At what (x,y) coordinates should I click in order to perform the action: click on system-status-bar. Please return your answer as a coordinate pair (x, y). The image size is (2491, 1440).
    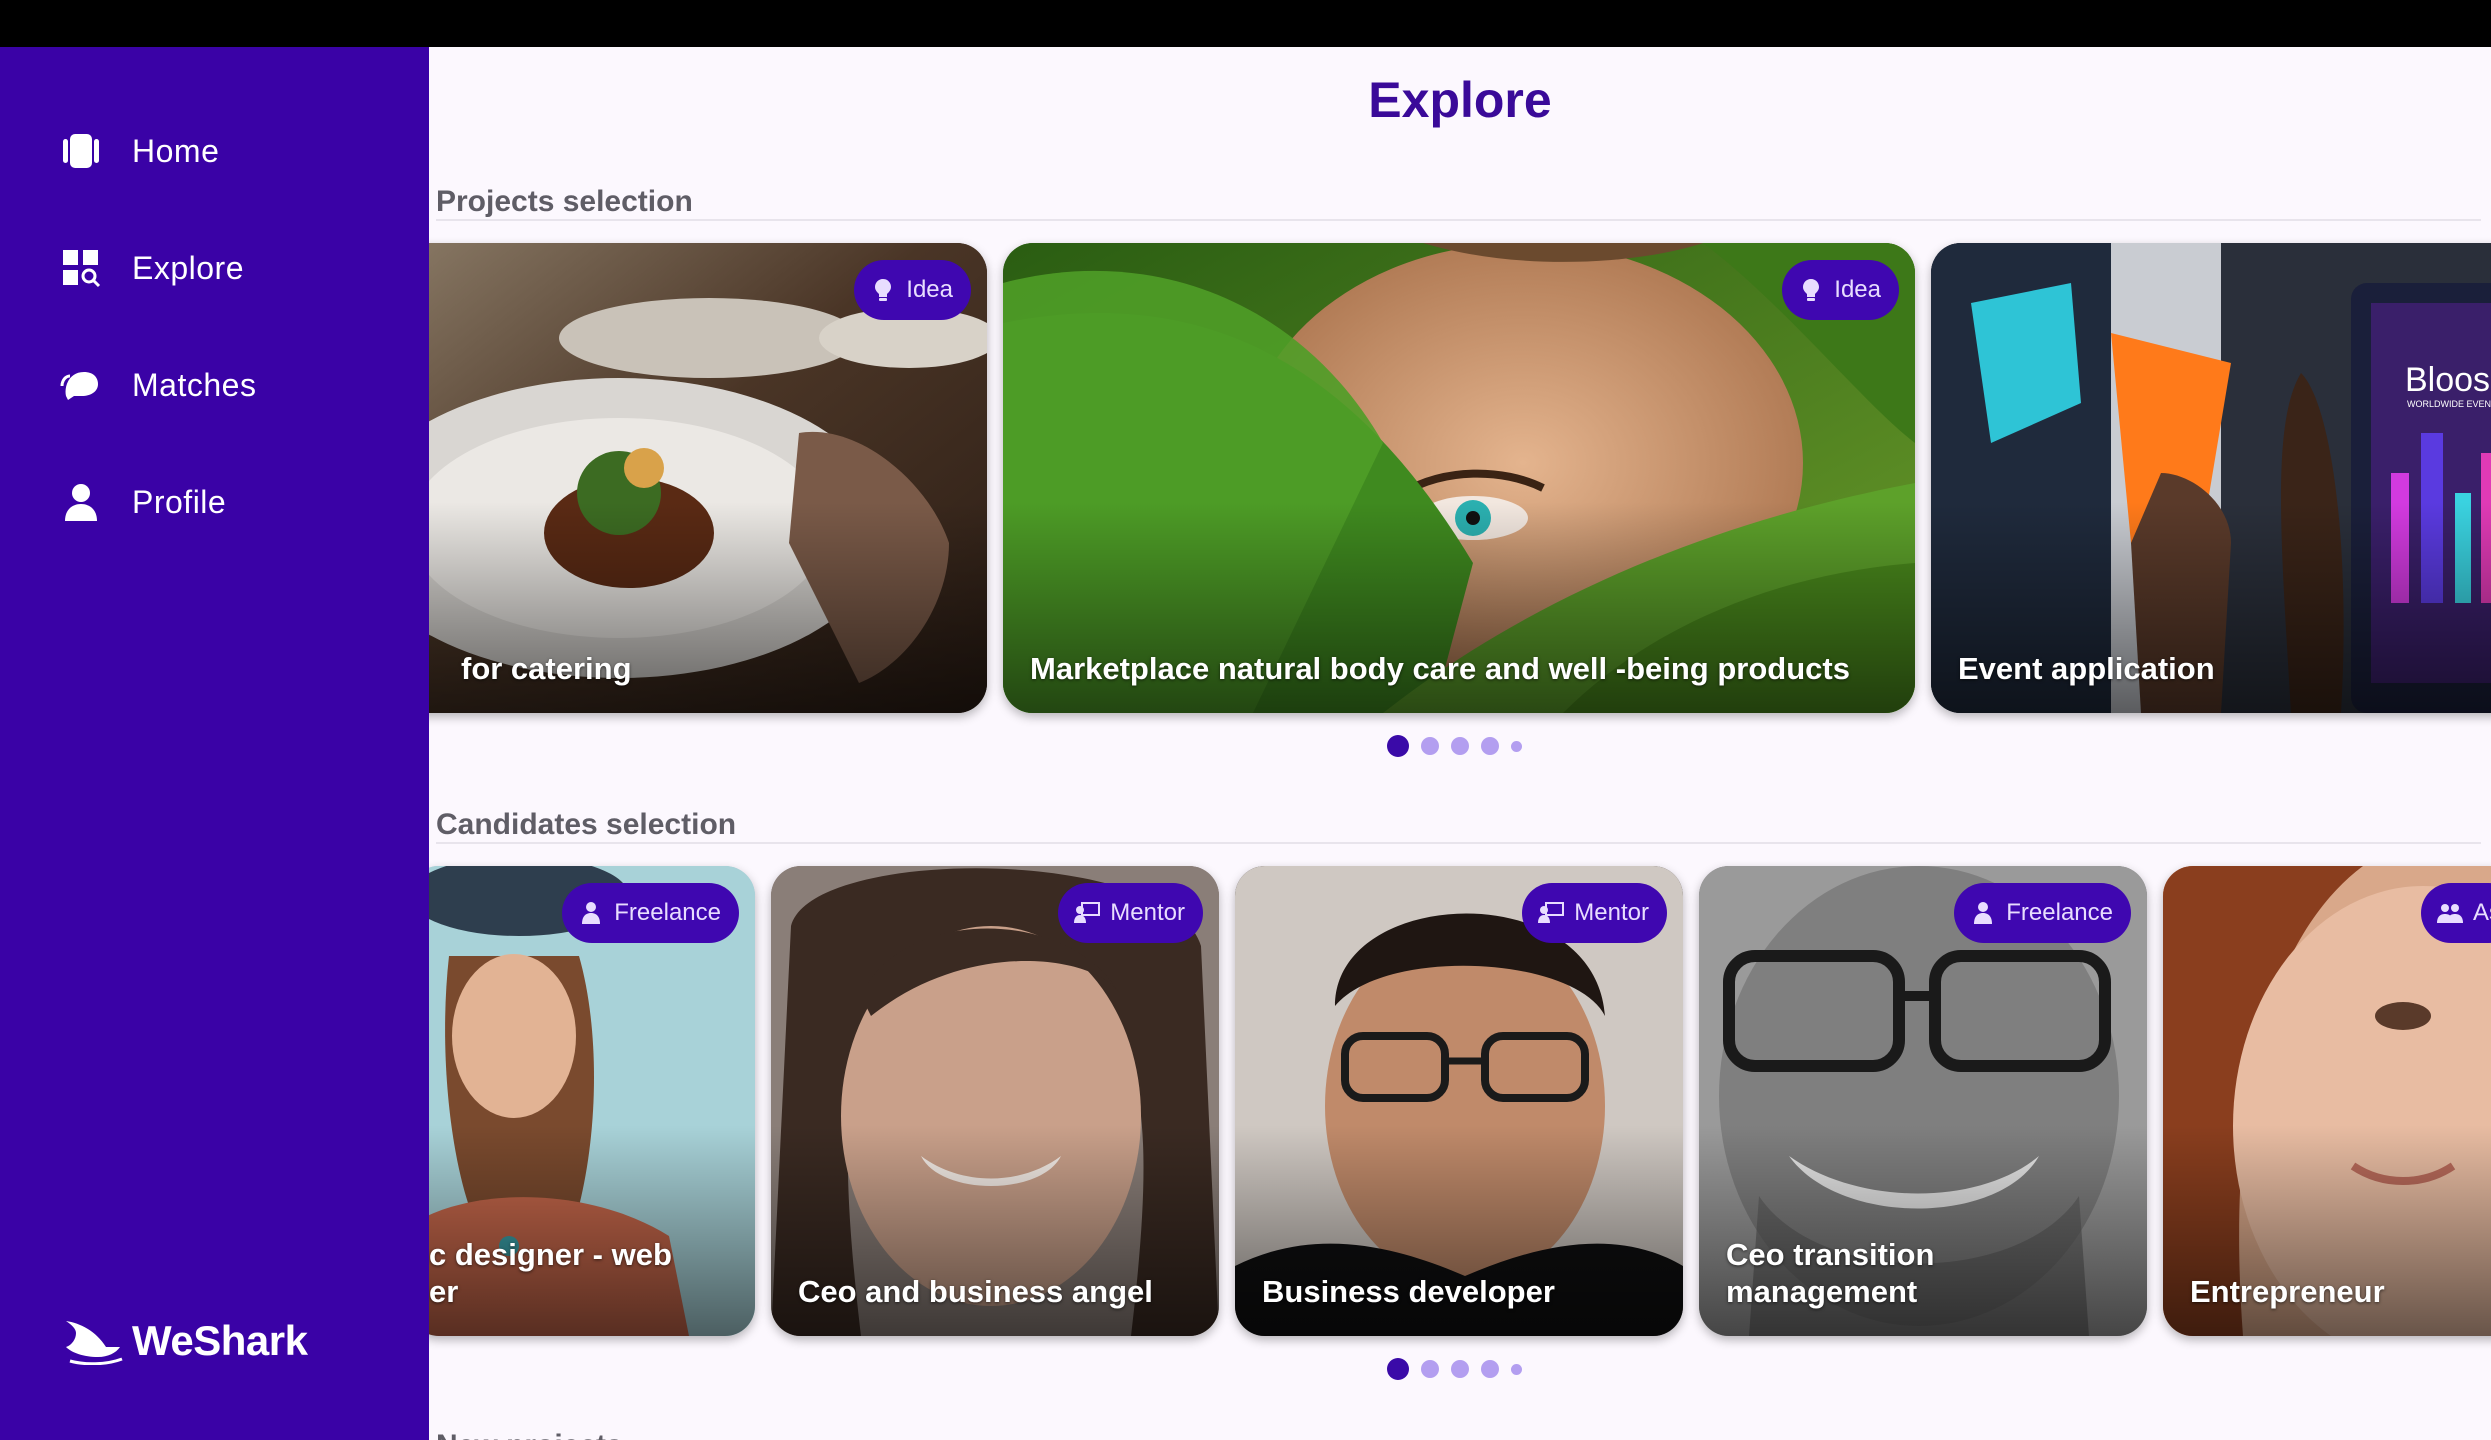
    Looking at the image, I should click on (1245, 23).